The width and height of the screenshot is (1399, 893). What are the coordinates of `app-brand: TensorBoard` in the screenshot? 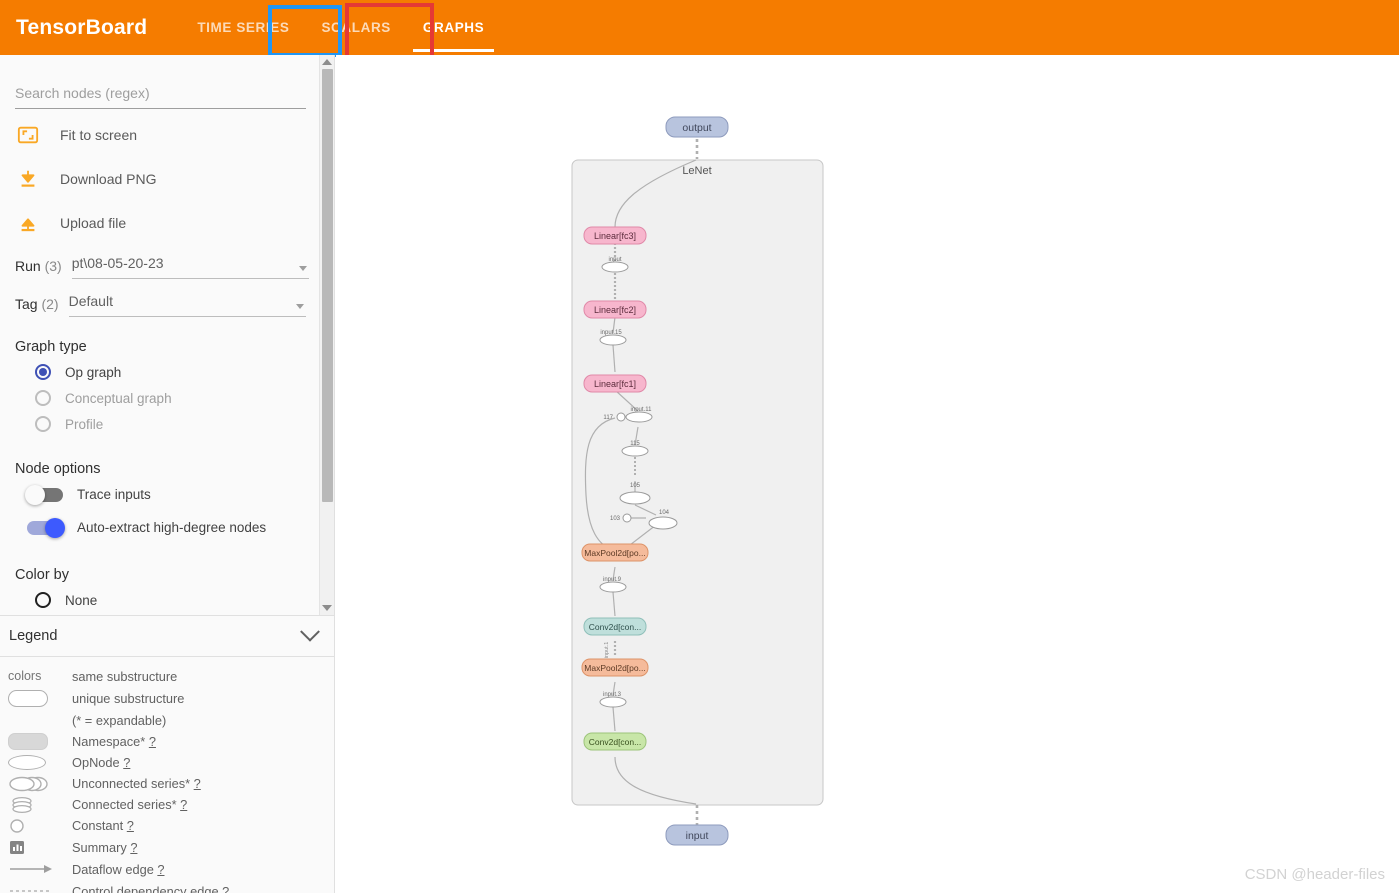 It's located at (82, 27).